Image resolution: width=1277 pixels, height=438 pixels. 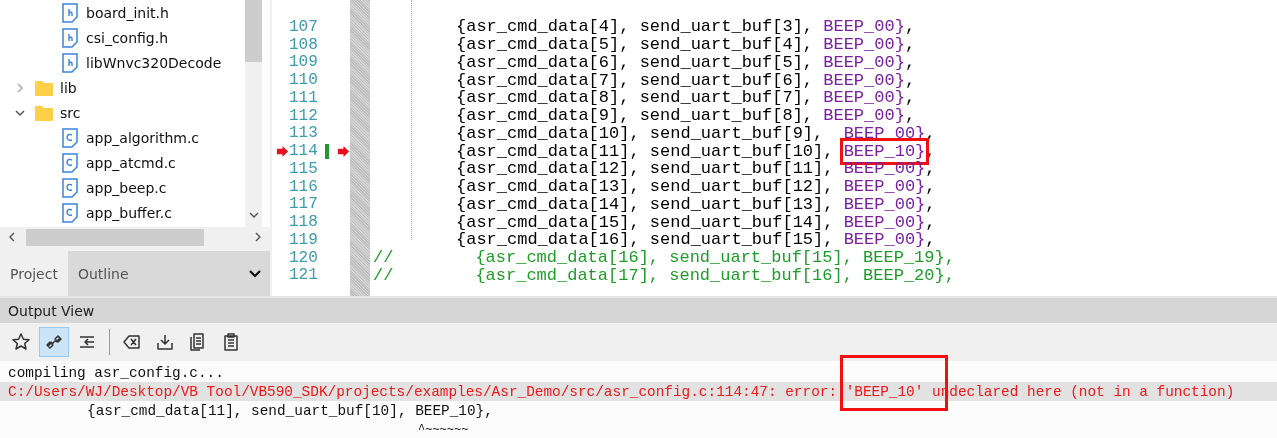 What do you see at coordinates (686, 45) in the screenshot?
I see `code-line: {asr_cmd_data[5], send_uart_buf[4], BEEP_00},` at bounding box center [686, 45].